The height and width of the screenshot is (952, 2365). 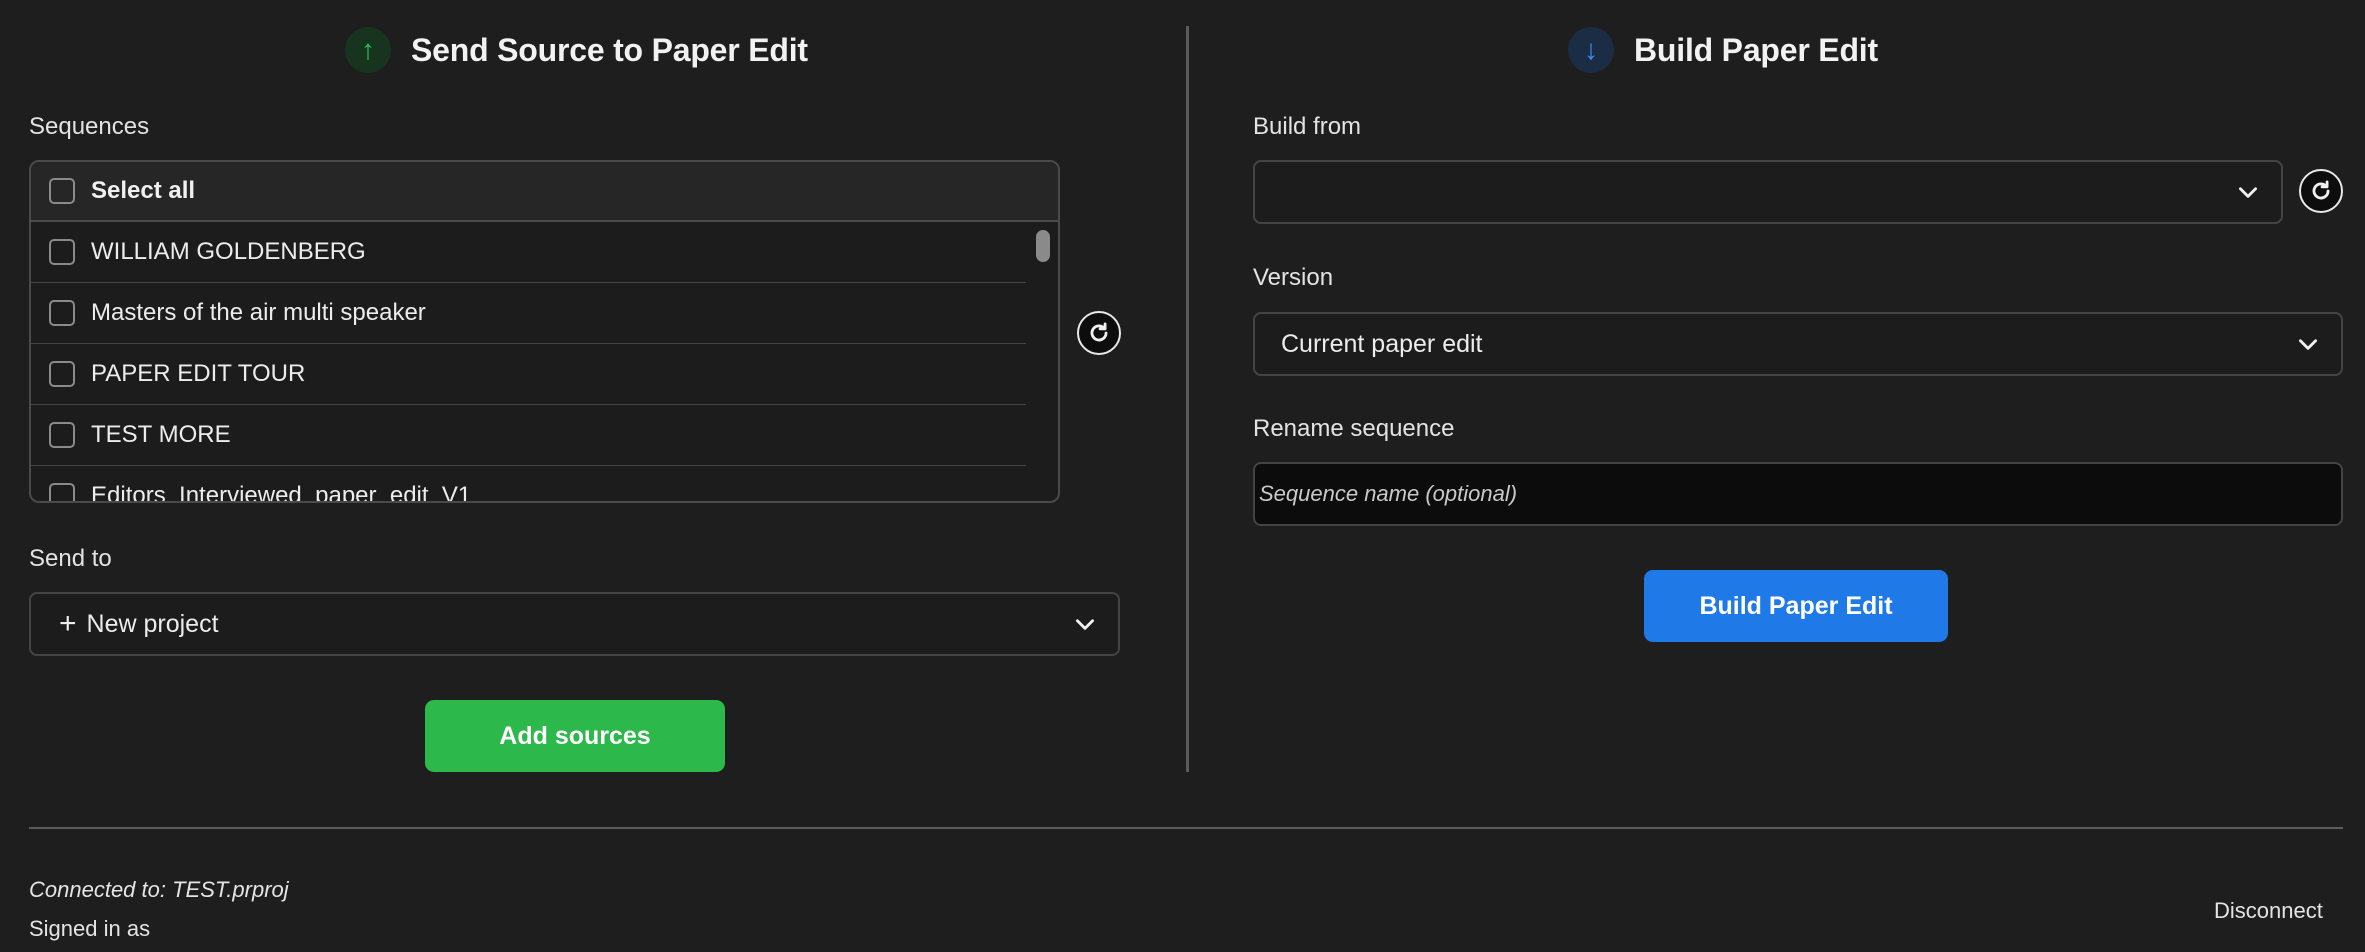 I want to click on select-all-label: Select all, so click(x=143, y=190).